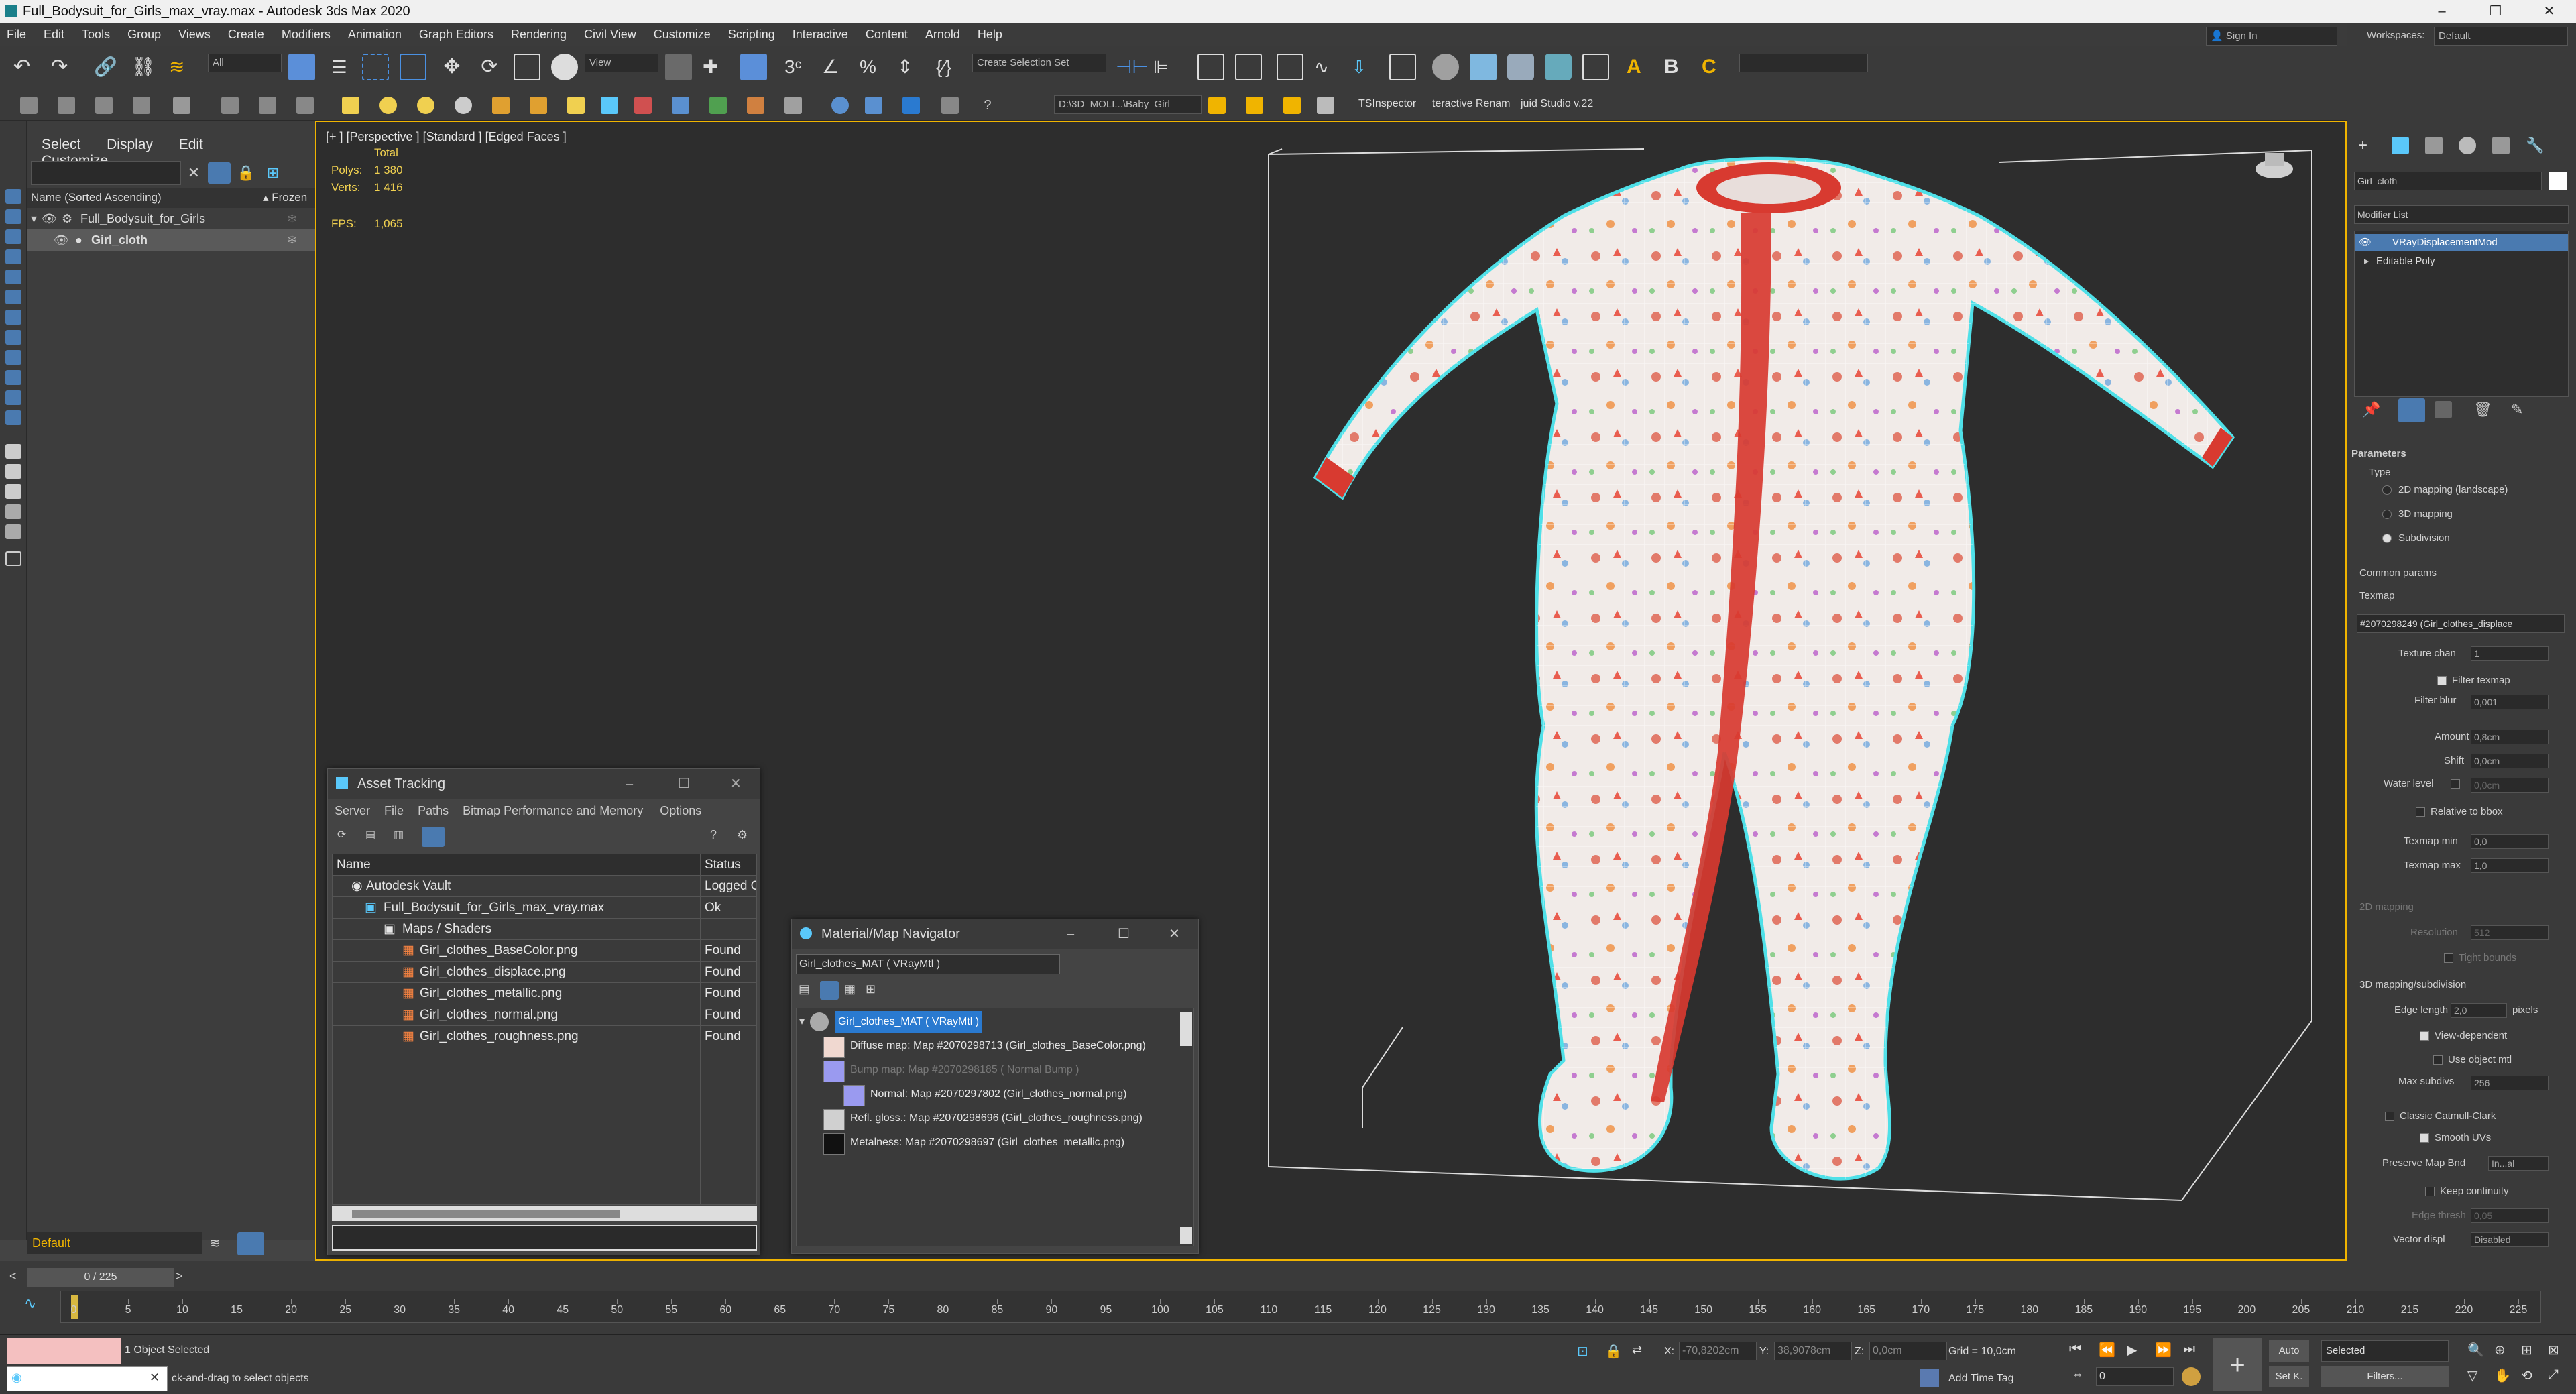  I want to click on asset-row: ▦ Girl_clothes_roughness.png Found, so click(544, 1036).